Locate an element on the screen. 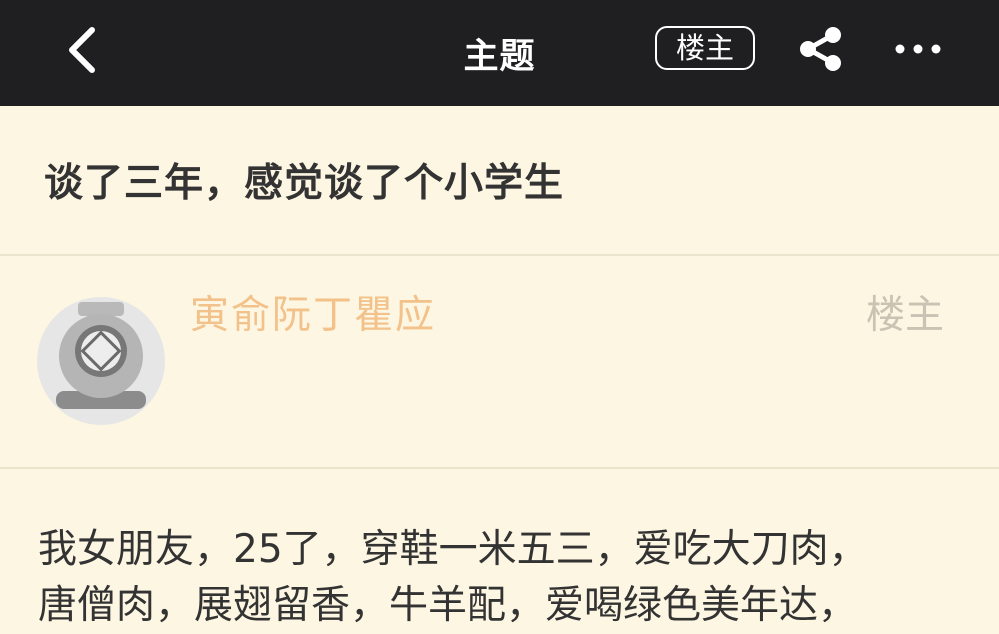 This screenshot has height=634, width=999. author-name: 寅俞阮丁瞿应 is located at coordinates (313, 312).